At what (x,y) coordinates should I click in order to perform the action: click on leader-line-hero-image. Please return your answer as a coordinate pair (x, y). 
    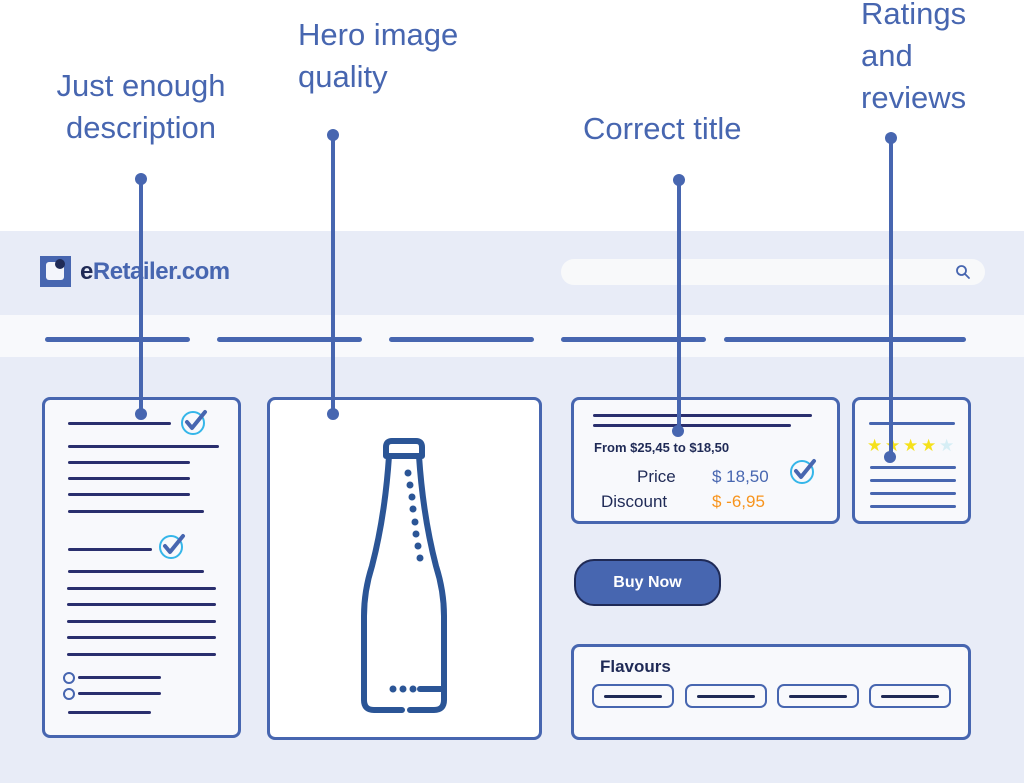
    Looking at the image, I should click on (333, 274).